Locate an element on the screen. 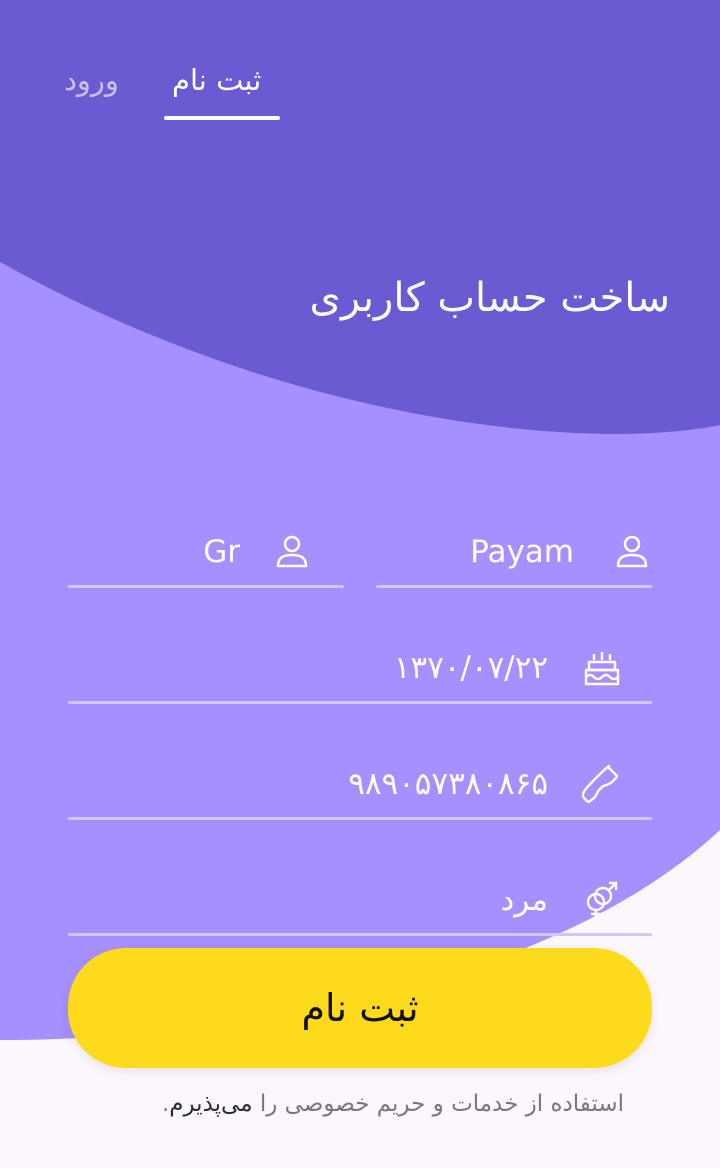  tab-signup: ثبت نام is located at coordinates (216, 80).